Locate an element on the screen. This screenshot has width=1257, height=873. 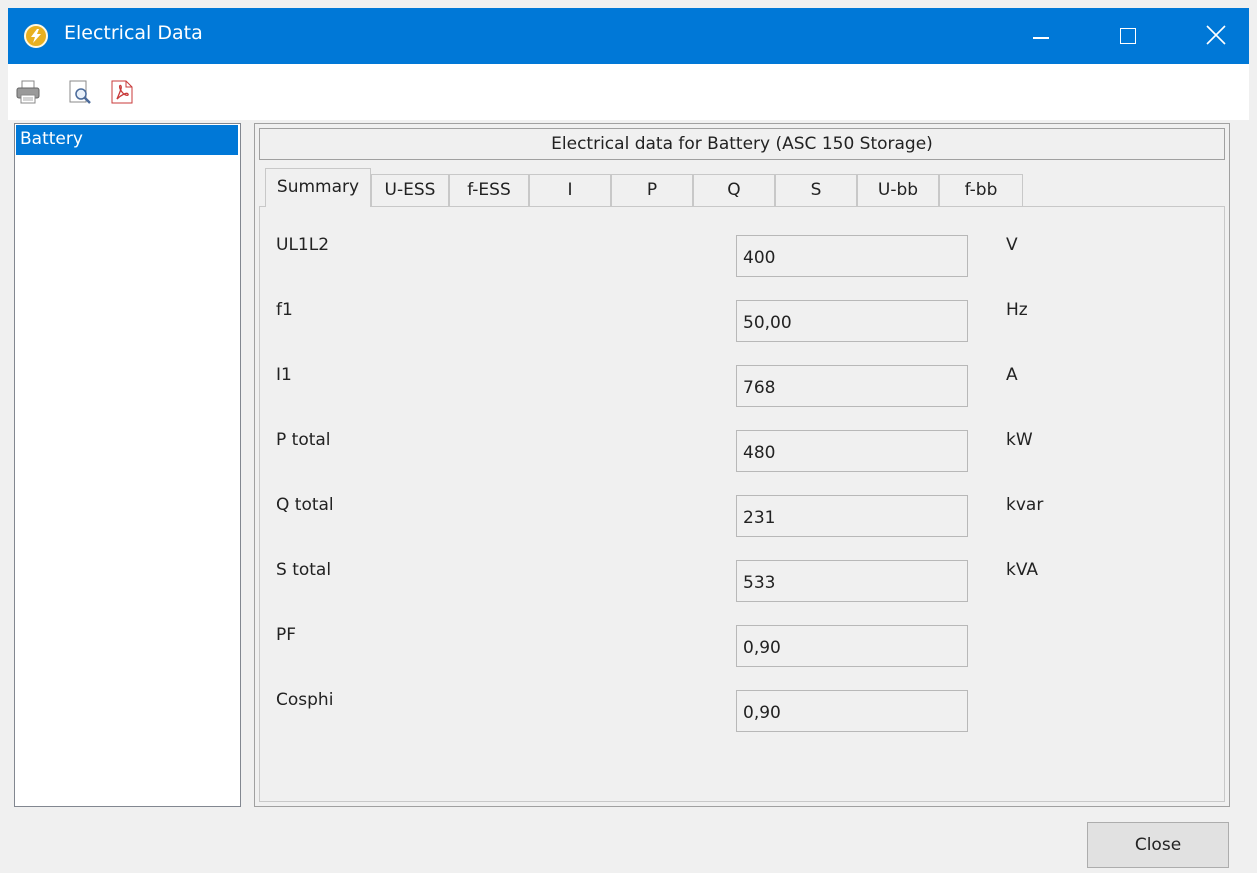
row-label-ul1l2: UL1L2 is located at coordinates (303, 245).